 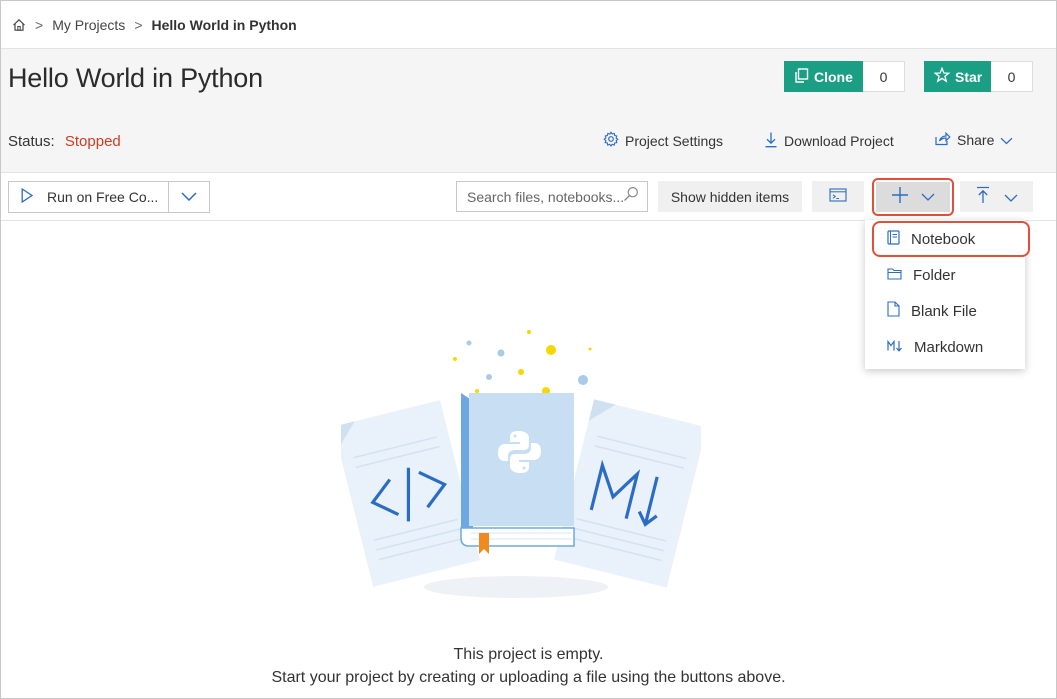 I want to click on search-field, so click(x=552, y=196).